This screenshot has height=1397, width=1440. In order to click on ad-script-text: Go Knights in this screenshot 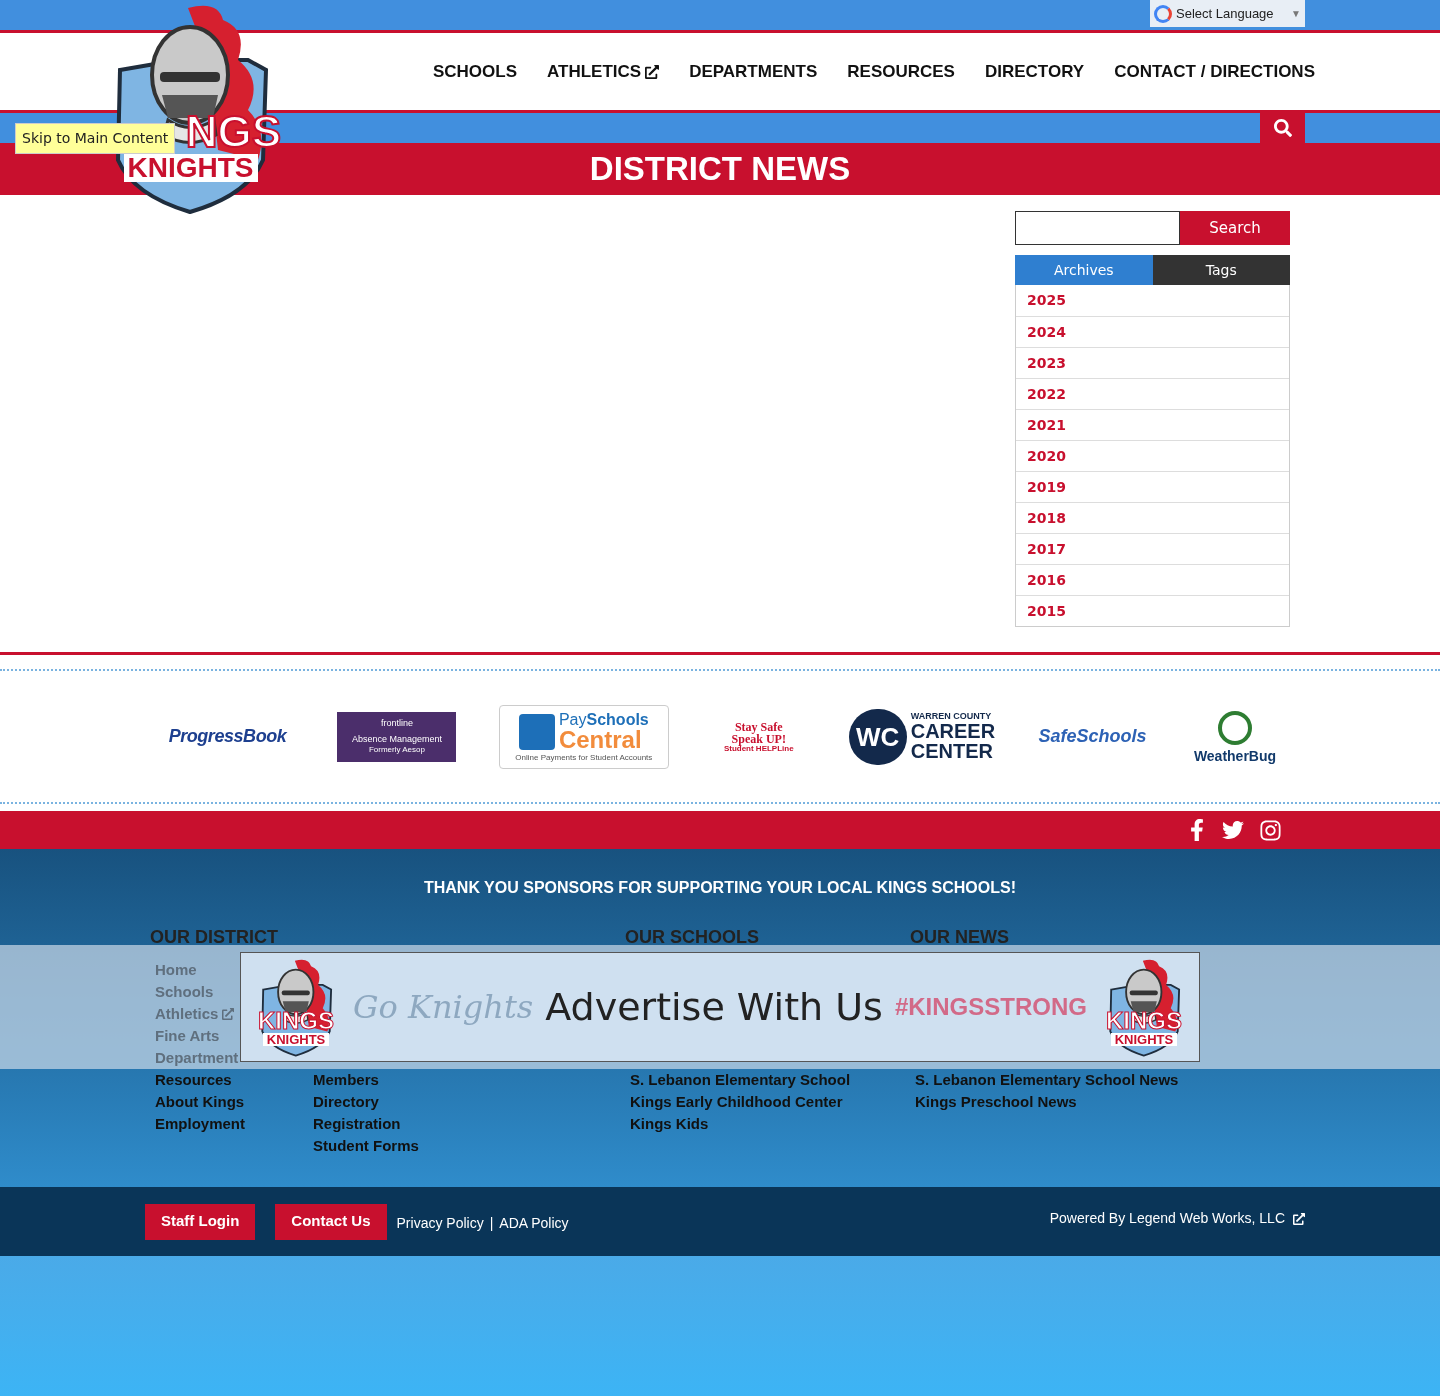, I will do `click(443, 1007)`.